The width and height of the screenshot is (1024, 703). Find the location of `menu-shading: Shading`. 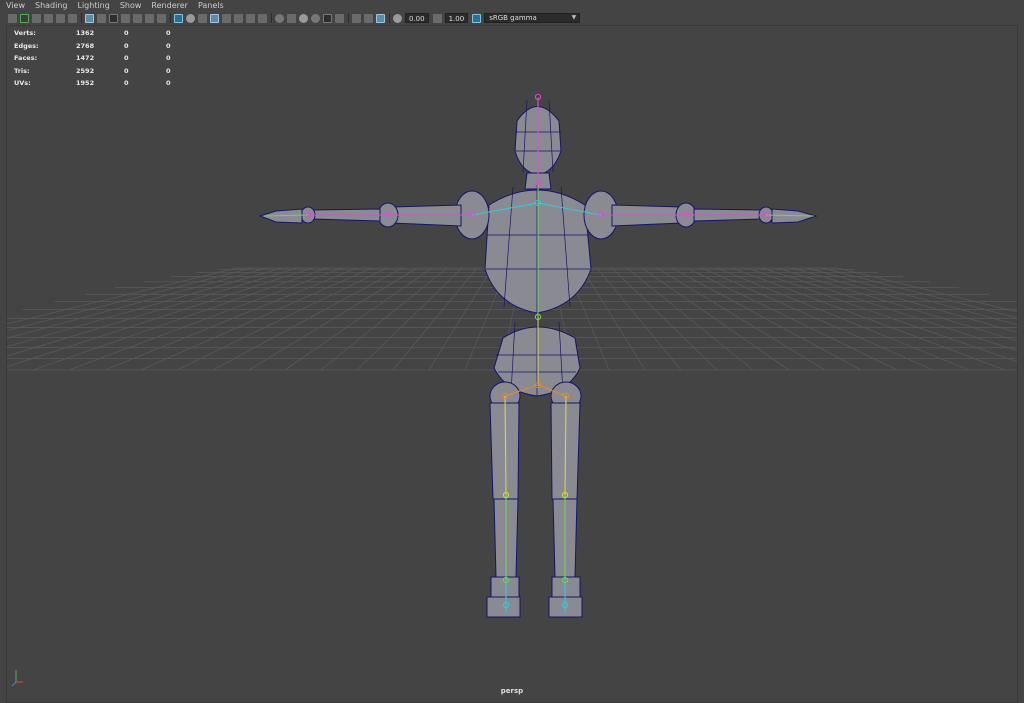

menu-shading: Shading is located at coordinates (51, 5).